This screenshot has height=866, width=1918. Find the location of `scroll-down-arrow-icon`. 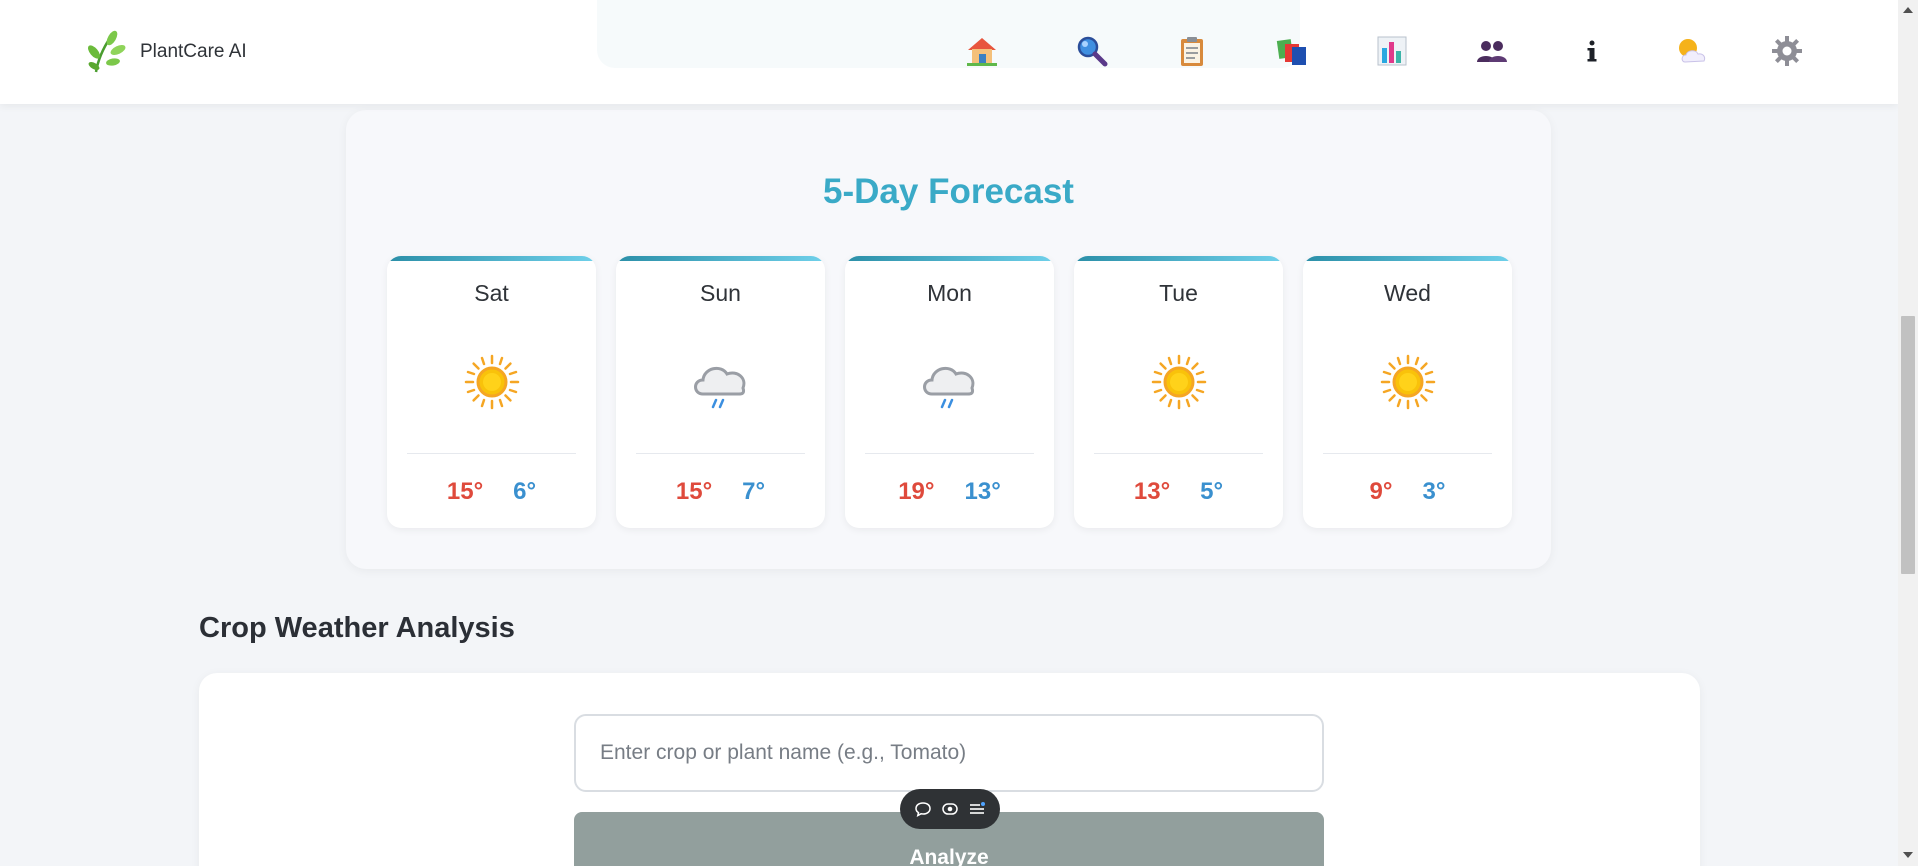

scroll-down-arrow-icon is located at coordinates (1908, 855).